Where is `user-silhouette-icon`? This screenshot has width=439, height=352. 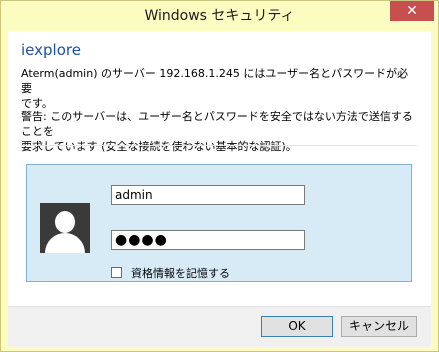
user-silhouette-icon is located at coordinates (65, 228).